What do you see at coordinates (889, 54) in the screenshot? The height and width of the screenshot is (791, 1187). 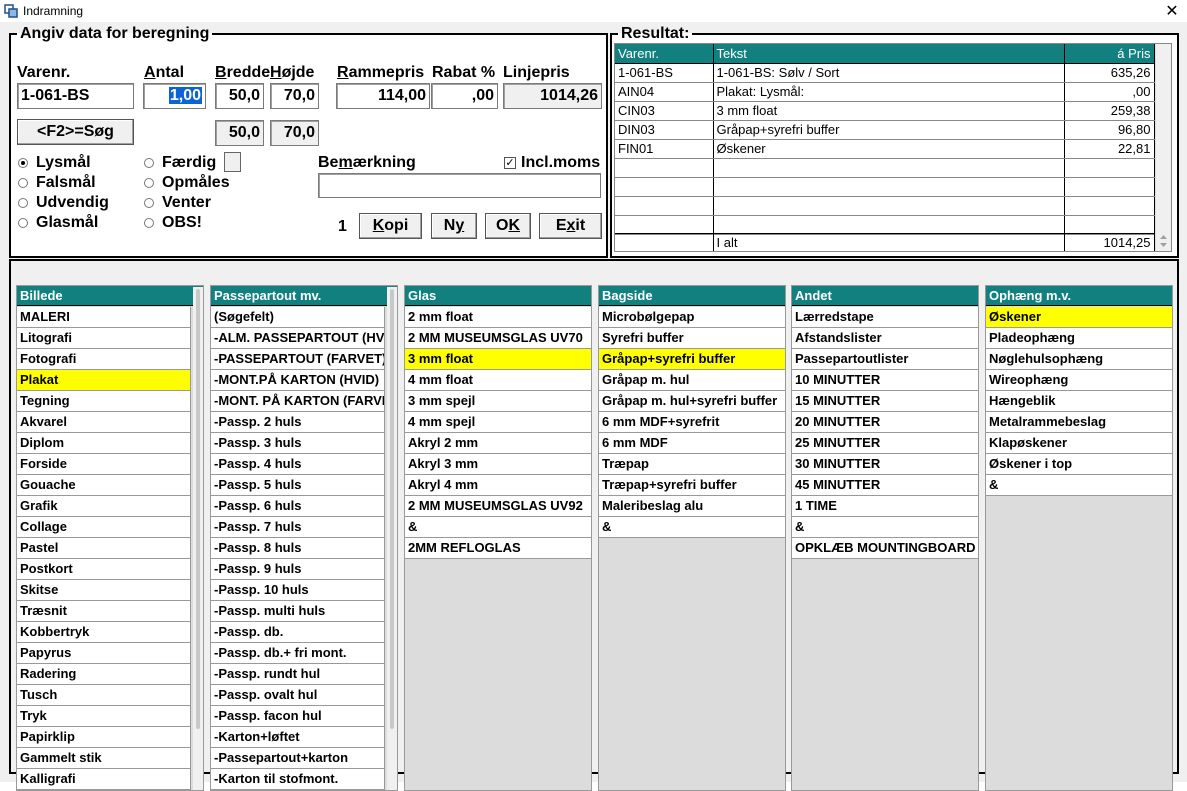 I see `col-tekst-header: Tekst` at bounding box center [889, 54].